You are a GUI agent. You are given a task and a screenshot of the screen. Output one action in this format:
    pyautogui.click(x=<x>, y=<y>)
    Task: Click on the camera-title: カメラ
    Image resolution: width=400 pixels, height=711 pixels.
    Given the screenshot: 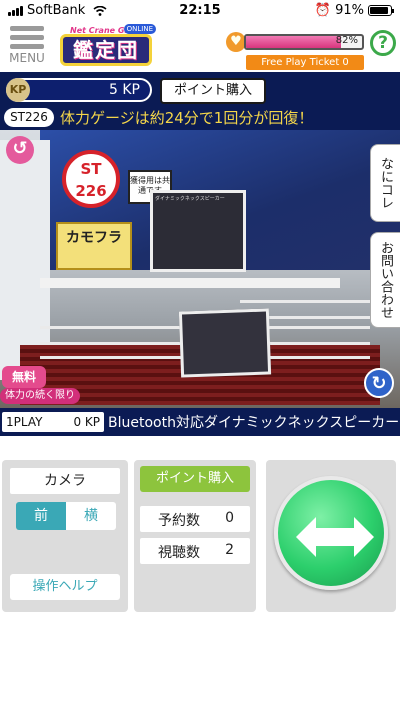 What is the action you would take?
    pyautogui.click(x=65, y=481)
    